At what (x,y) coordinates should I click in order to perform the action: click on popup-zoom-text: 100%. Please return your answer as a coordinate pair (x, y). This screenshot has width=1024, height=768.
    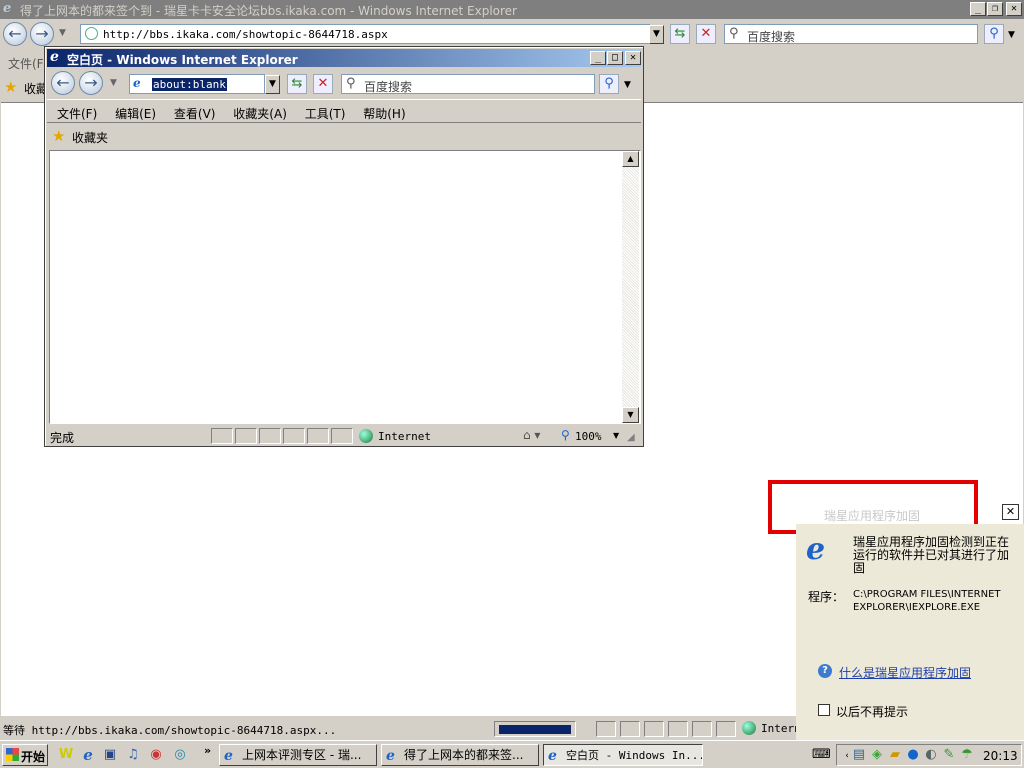
    Looking at the image, I should click on (588, 436).